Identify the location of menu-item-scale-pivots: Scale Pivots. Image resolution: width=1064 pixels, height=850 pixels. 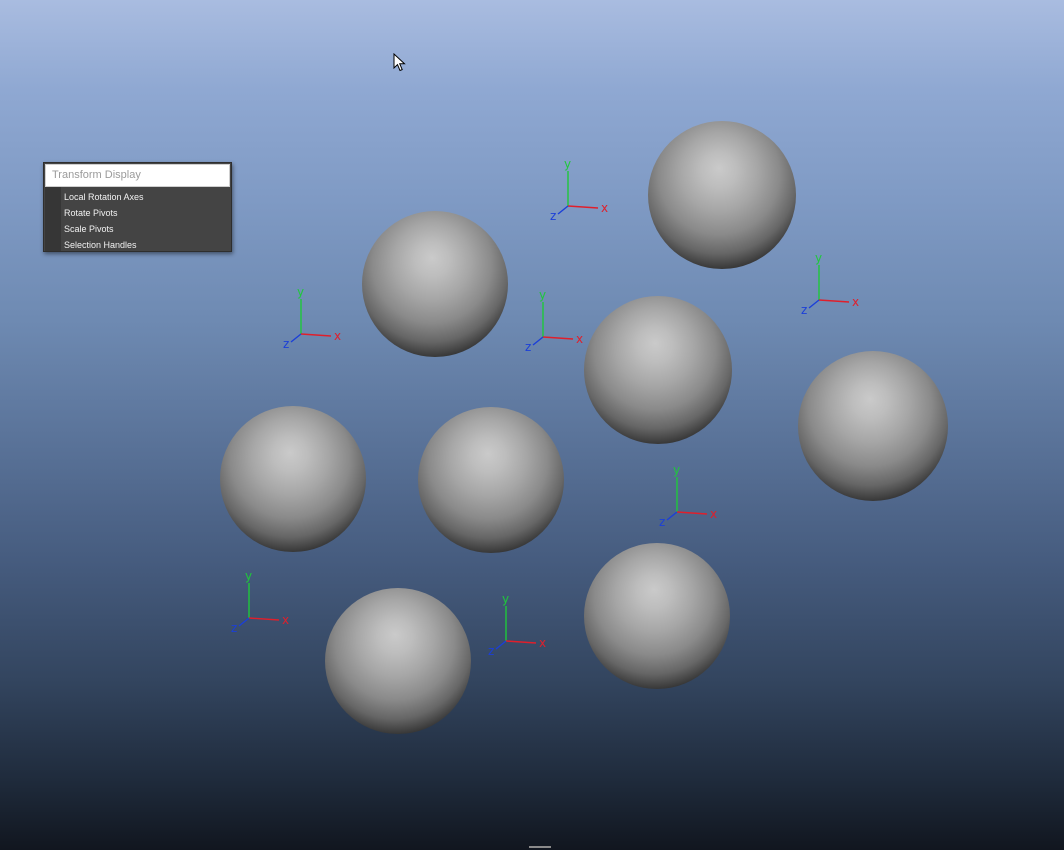
(146, 229).